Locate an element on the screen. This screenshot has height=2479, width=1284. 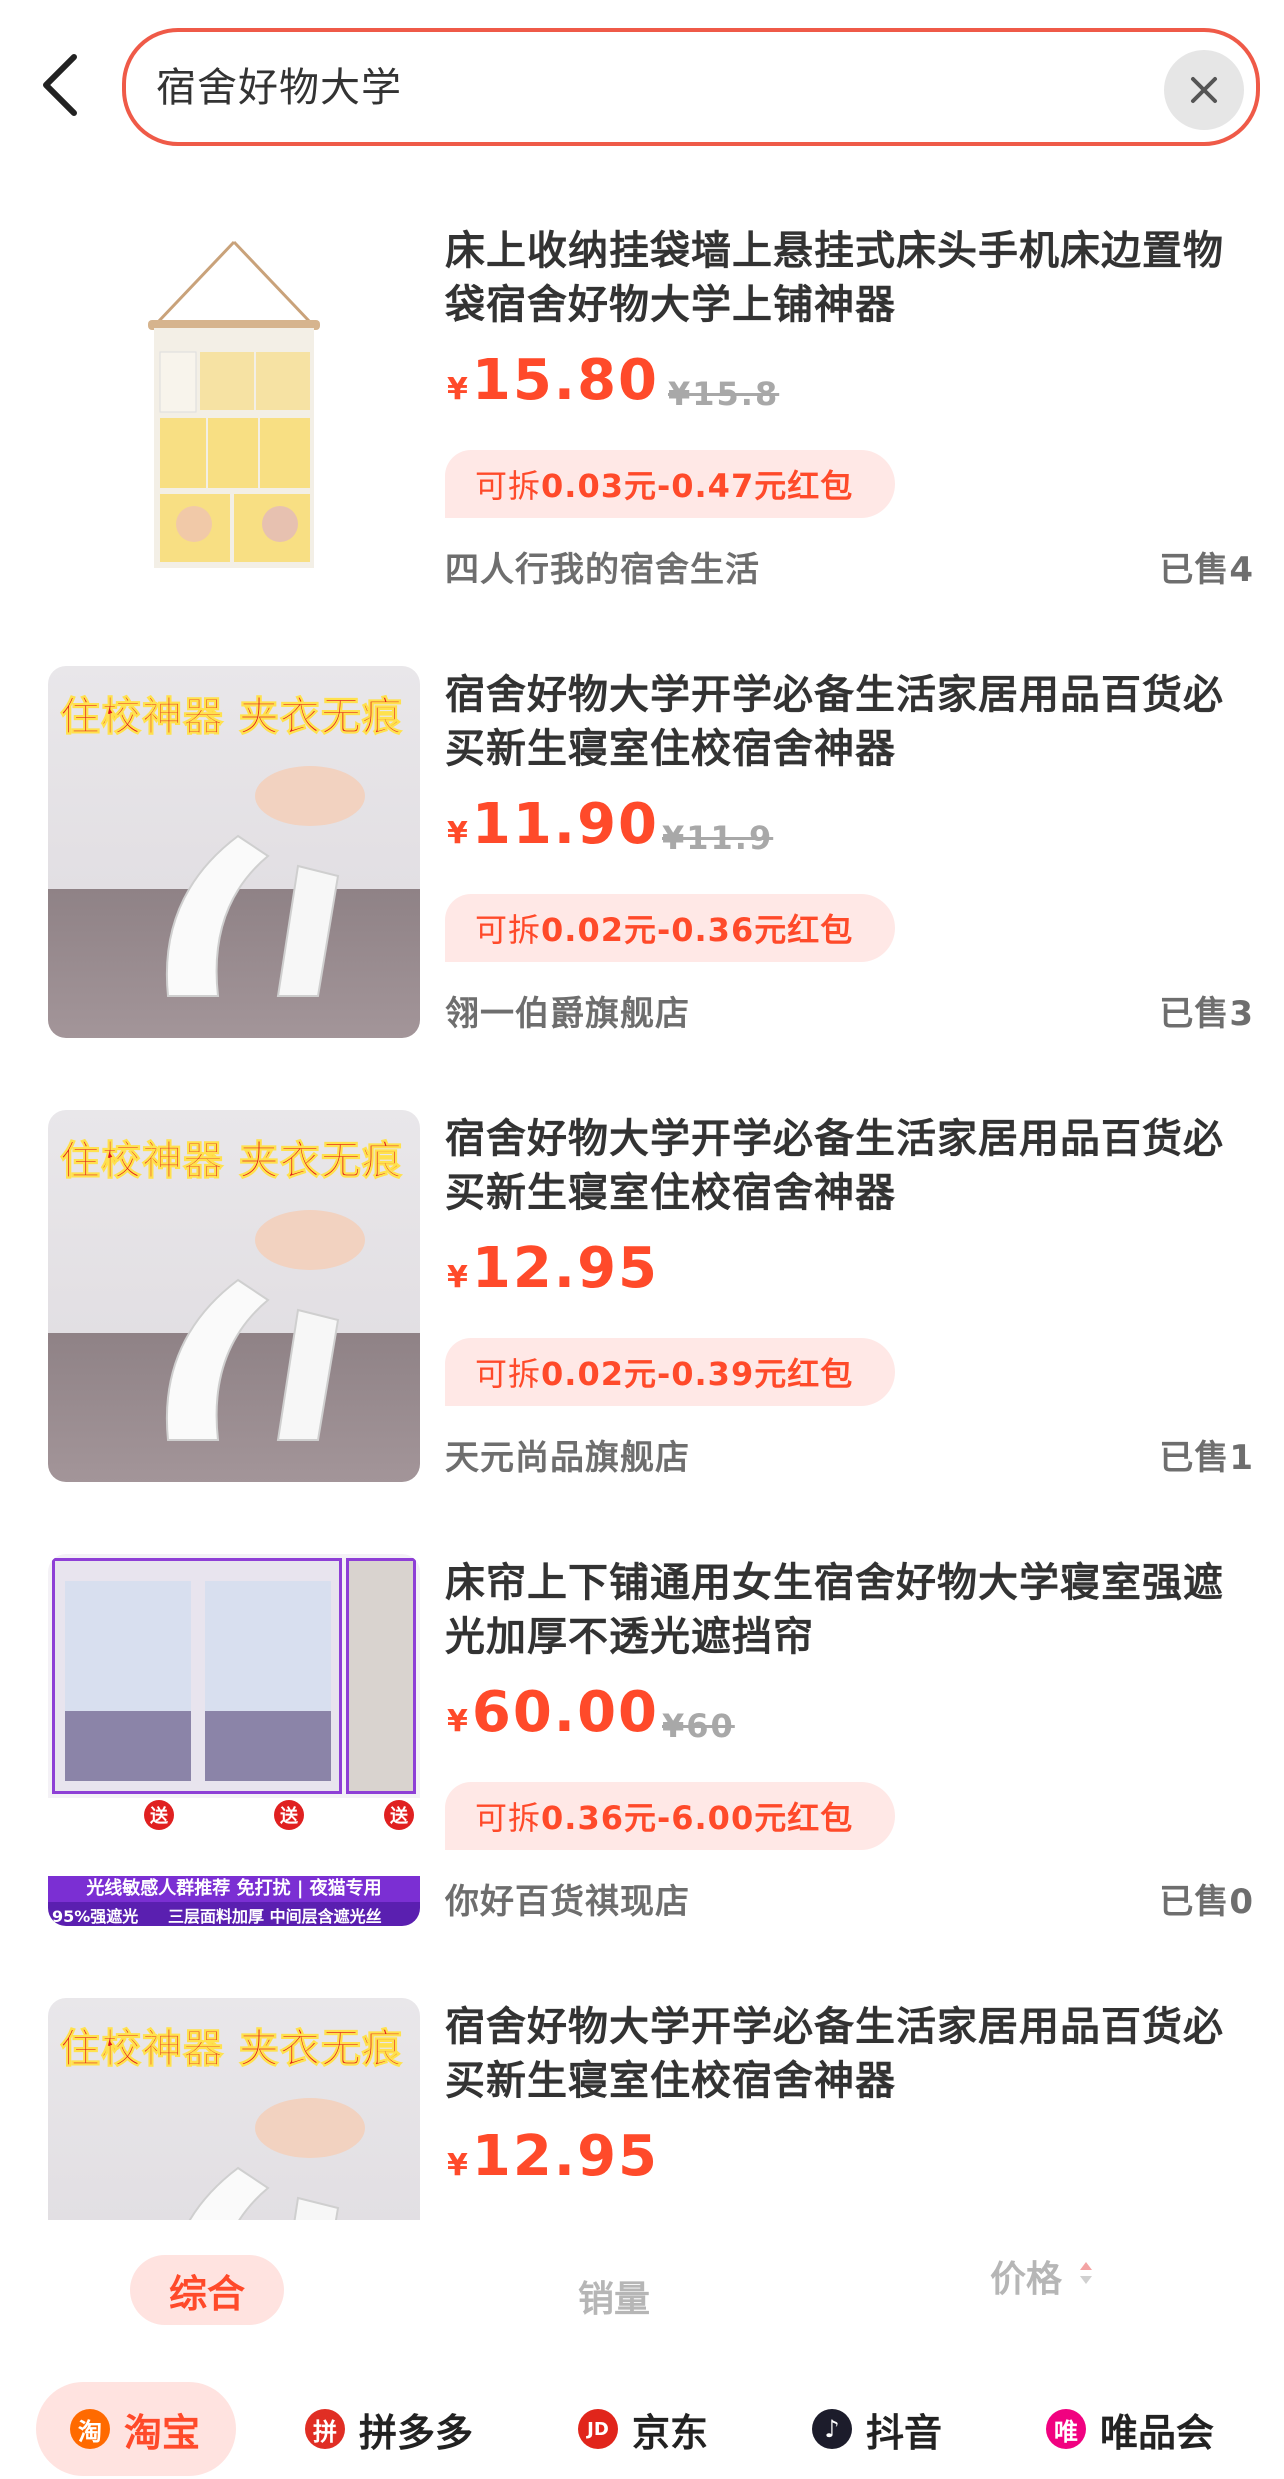
search-input: 宿舍好物大学 is located at coordinates (691, 87).